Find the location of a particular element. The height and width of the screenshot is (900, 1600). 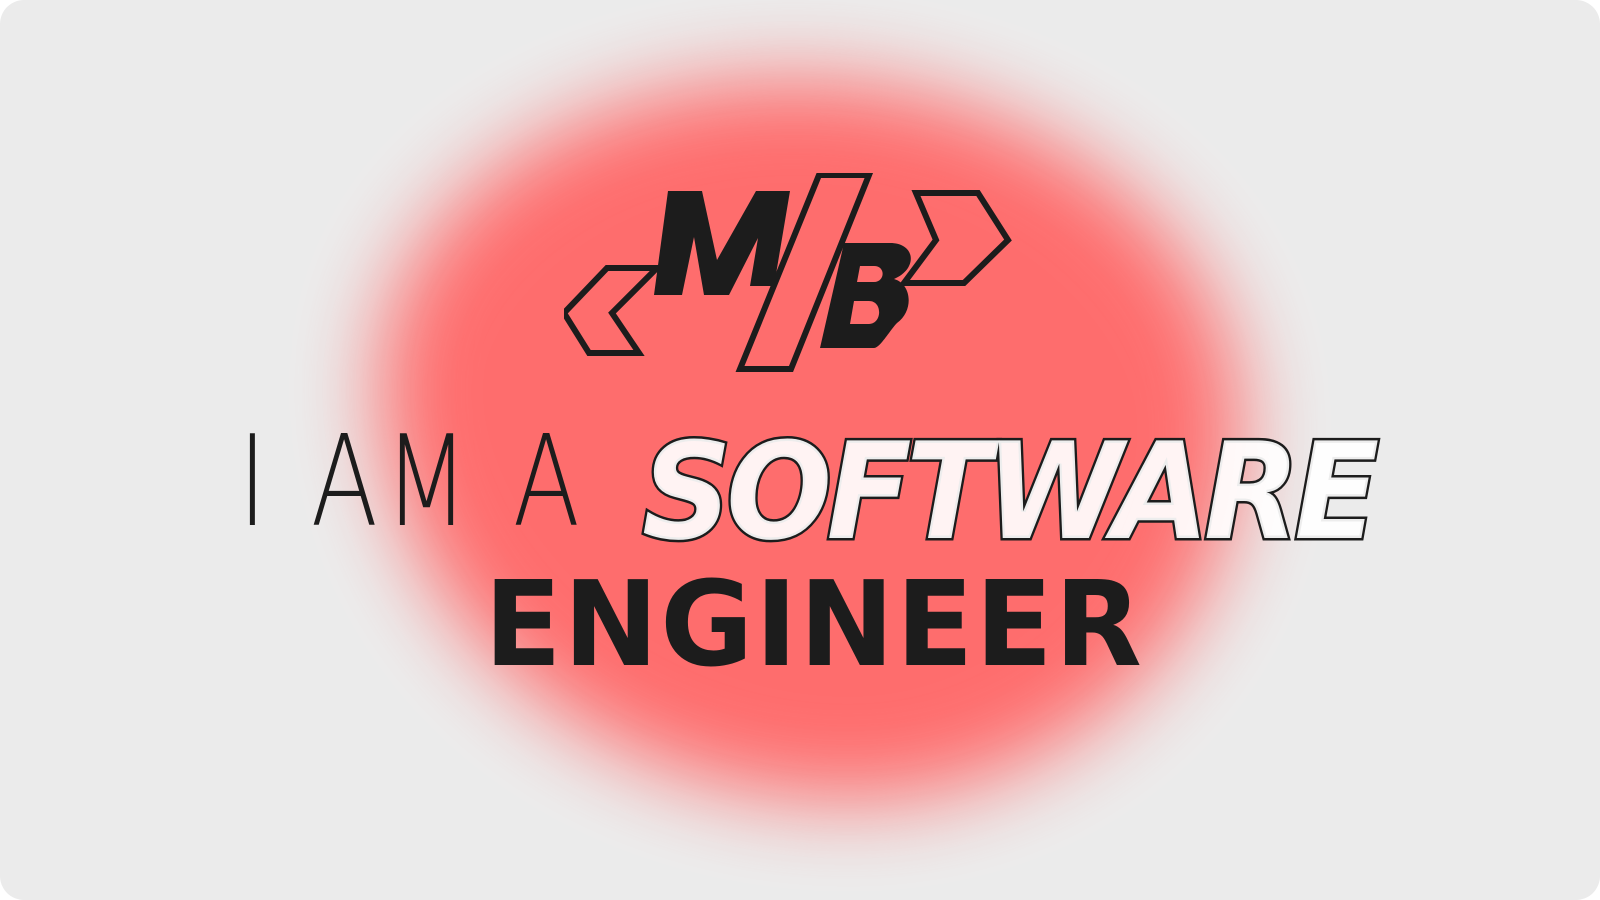

left-chevron-outline is located at coordinates (614, 310).